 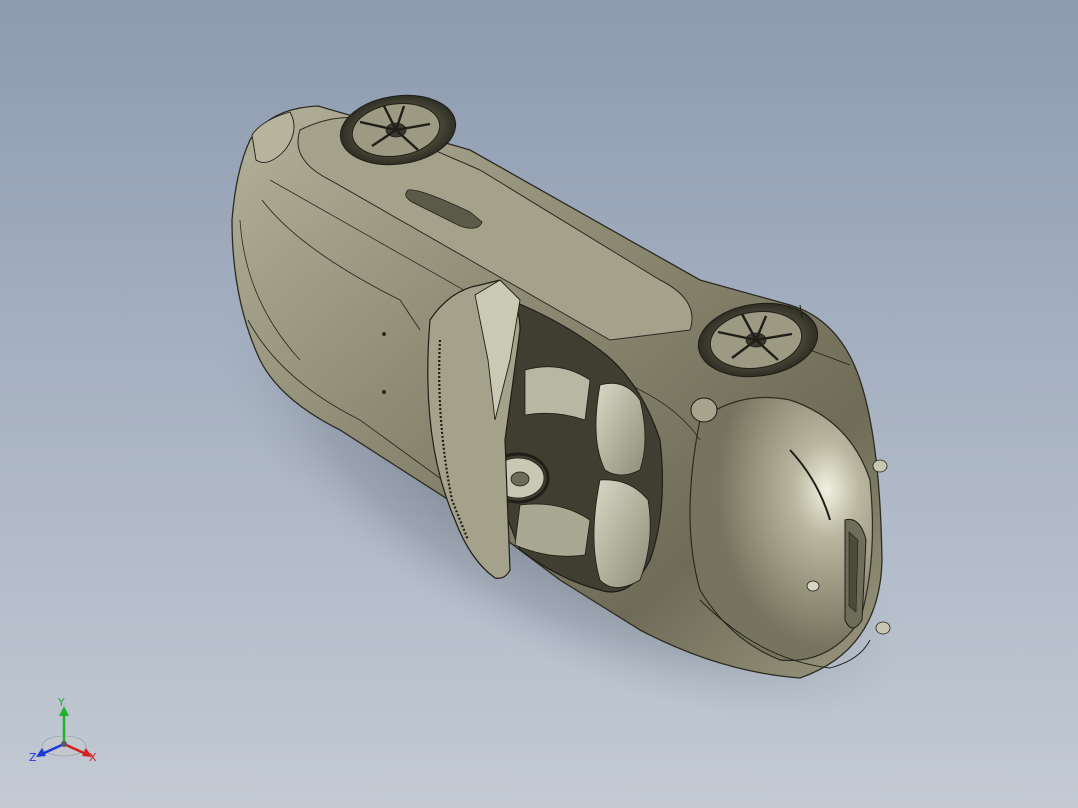 I want to click on front-emblem, so click(x=813, y=586).